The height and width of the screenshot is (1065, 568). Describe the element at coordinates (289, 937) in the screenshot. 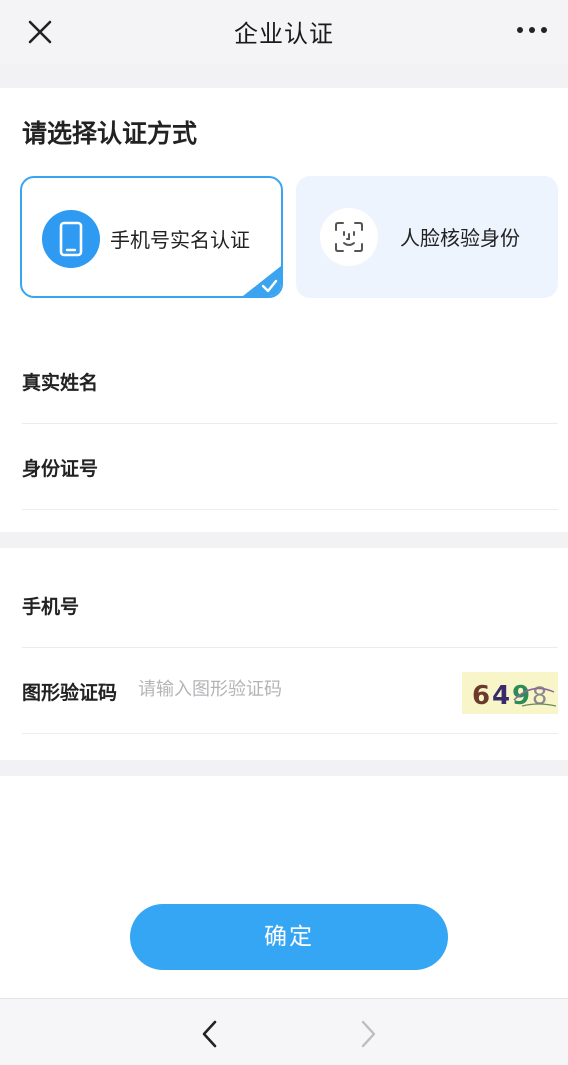

I see `confirm-button: 确定` at that location.